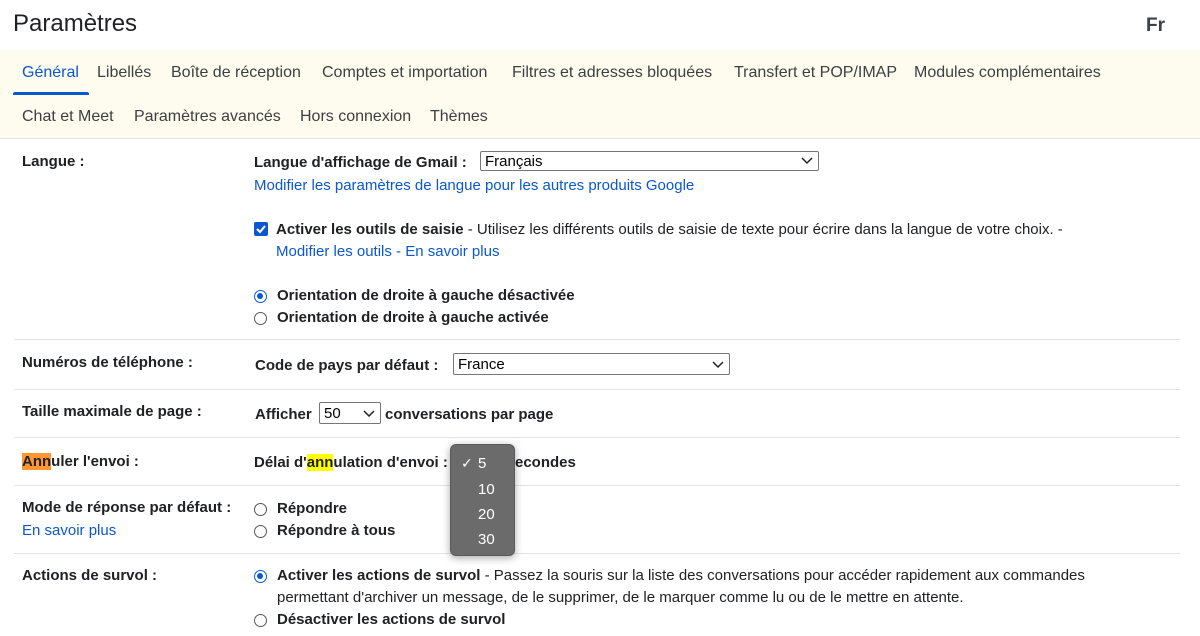 The height and width of the screenshot is (636, 1200). I want to click on delay-option-10: 10, so click(486, 489).